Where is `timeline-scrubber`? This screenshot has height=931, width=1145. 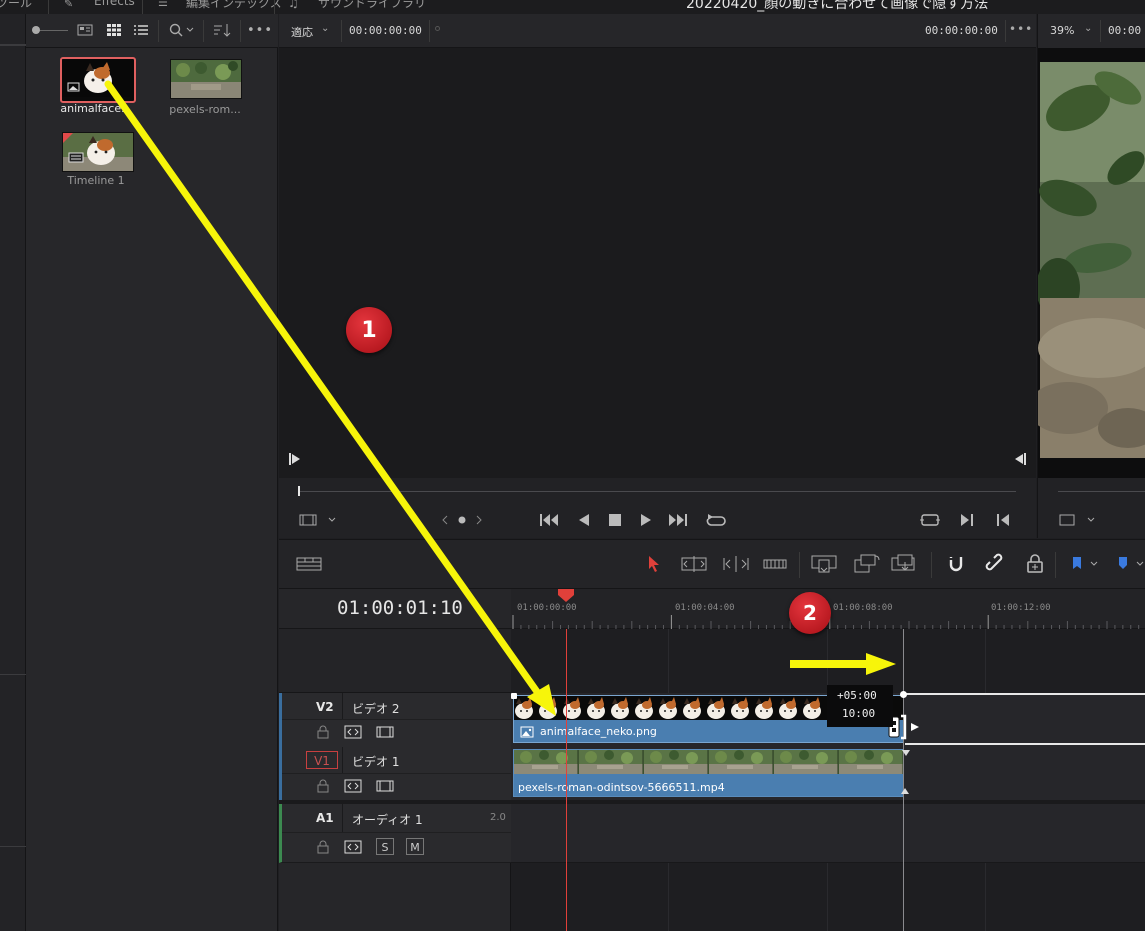
timeline-scrubber is located at coordinates (1101, 491).